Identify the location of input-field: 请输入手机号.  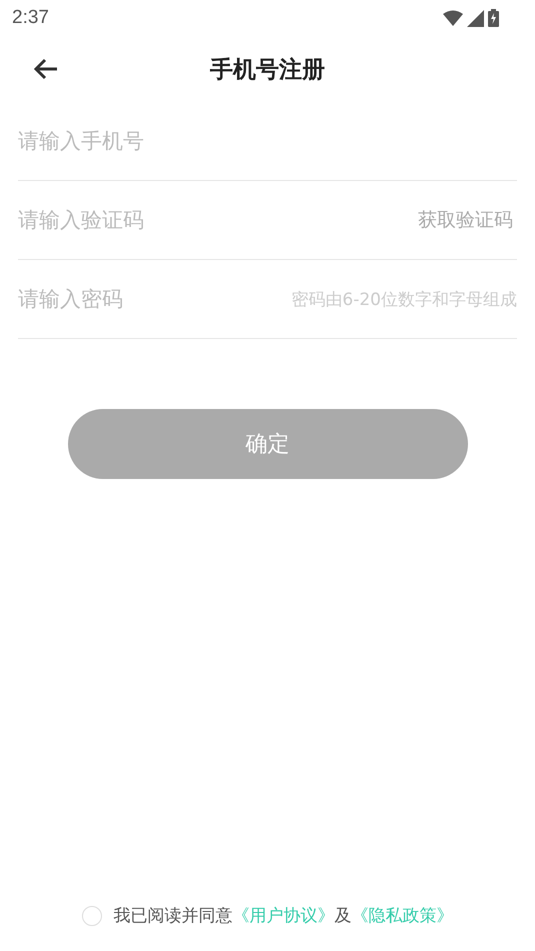
(267, 141).